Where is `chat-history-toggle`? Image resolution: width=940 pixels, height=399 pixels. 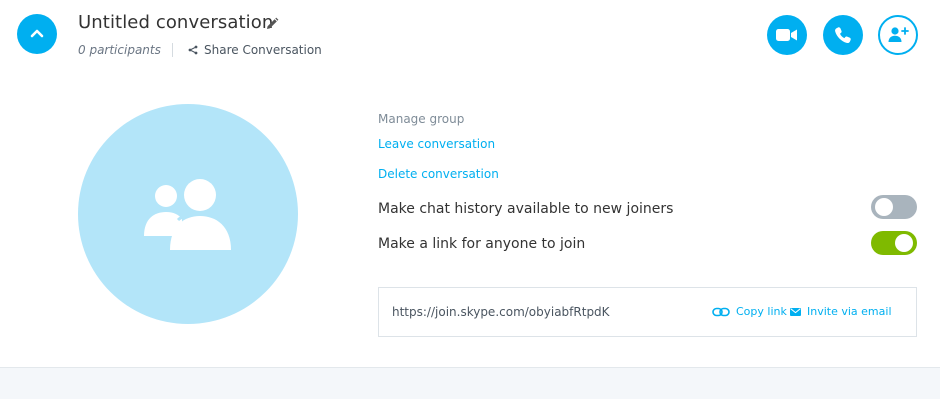 chat-history-toggle is located at coordinates (894, 207).